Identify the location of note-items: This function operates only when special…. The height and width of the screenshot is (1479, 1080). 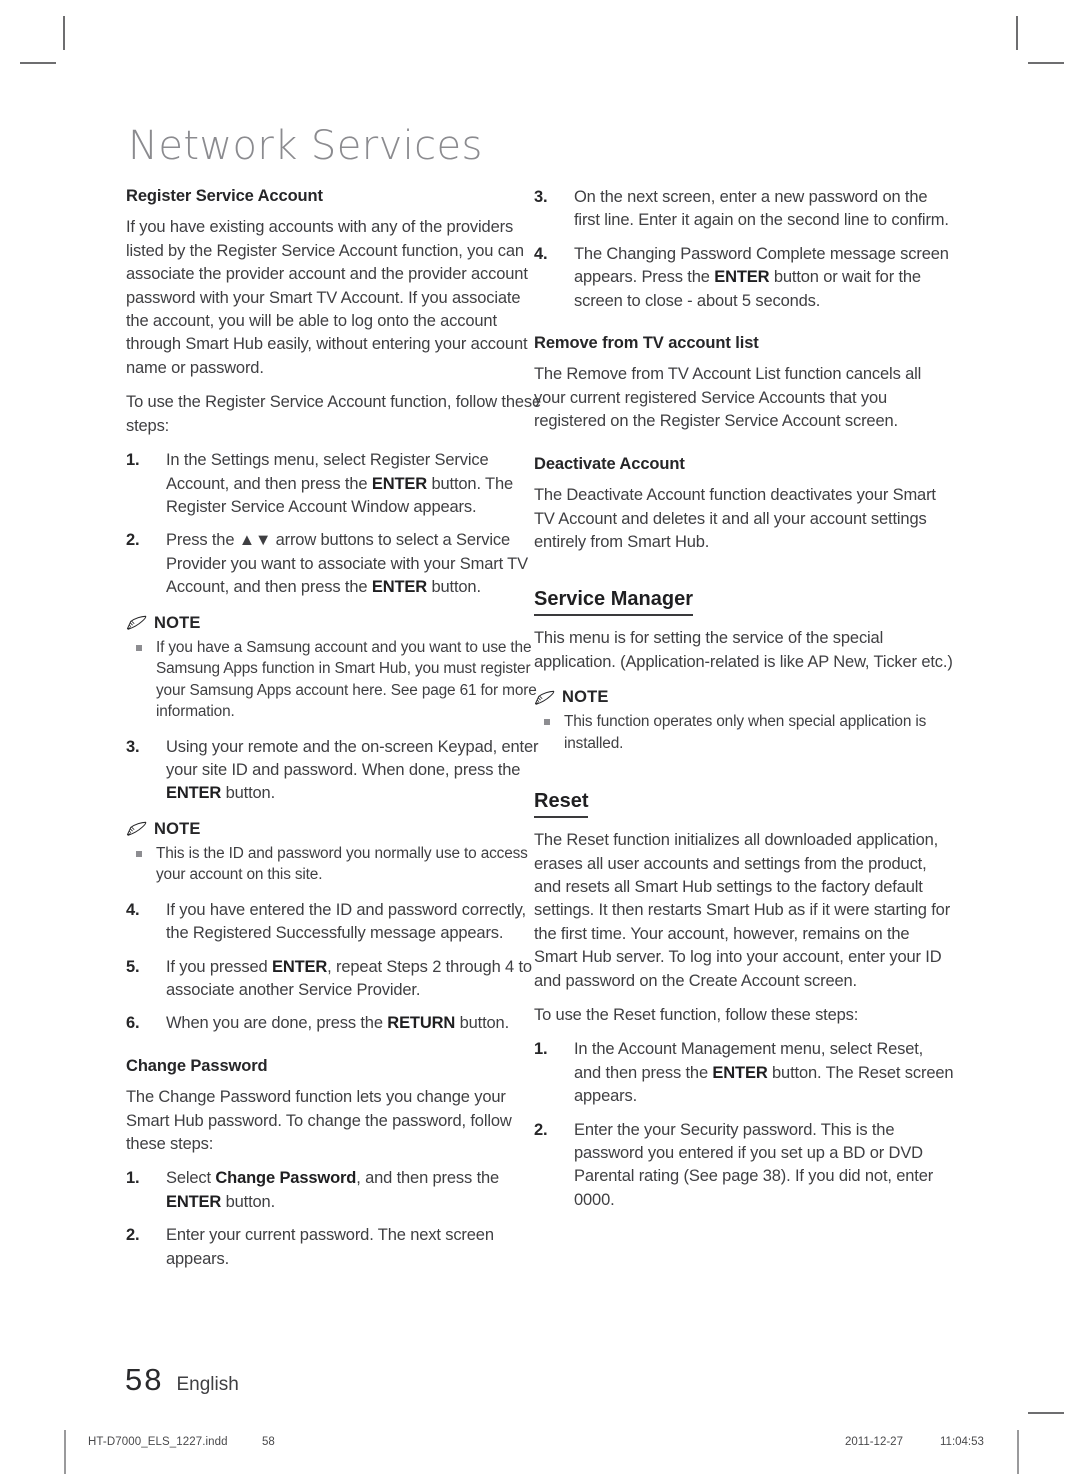
(744, 732).